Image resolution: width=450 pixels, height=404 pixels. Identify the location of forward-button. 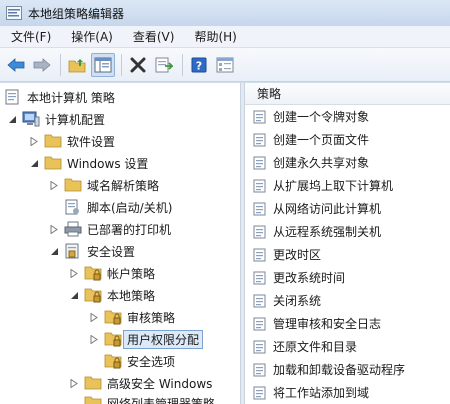
(42, 65).